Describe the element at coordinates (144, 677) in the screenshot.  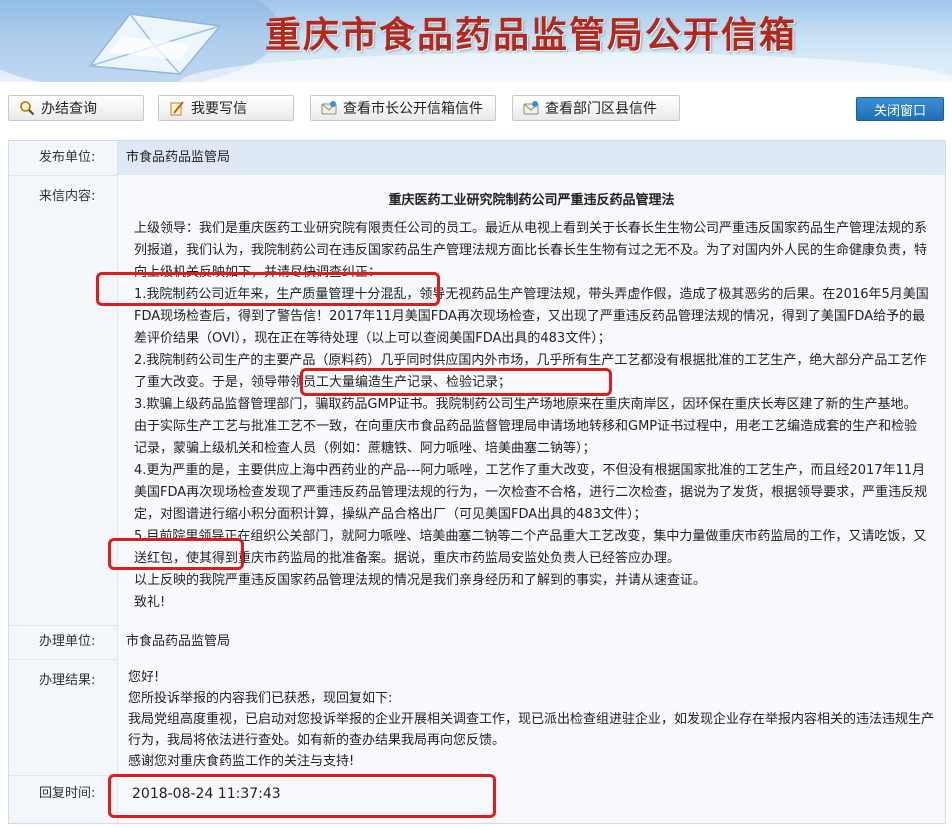
I see `result-line: 您好!` at that location.